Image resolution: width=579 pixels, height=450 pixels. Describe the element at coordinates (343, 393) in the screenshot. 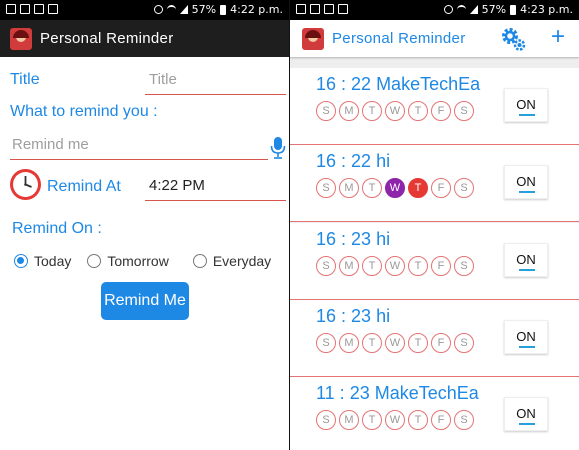

I see `reminder-time: 11 : 23` at that location.